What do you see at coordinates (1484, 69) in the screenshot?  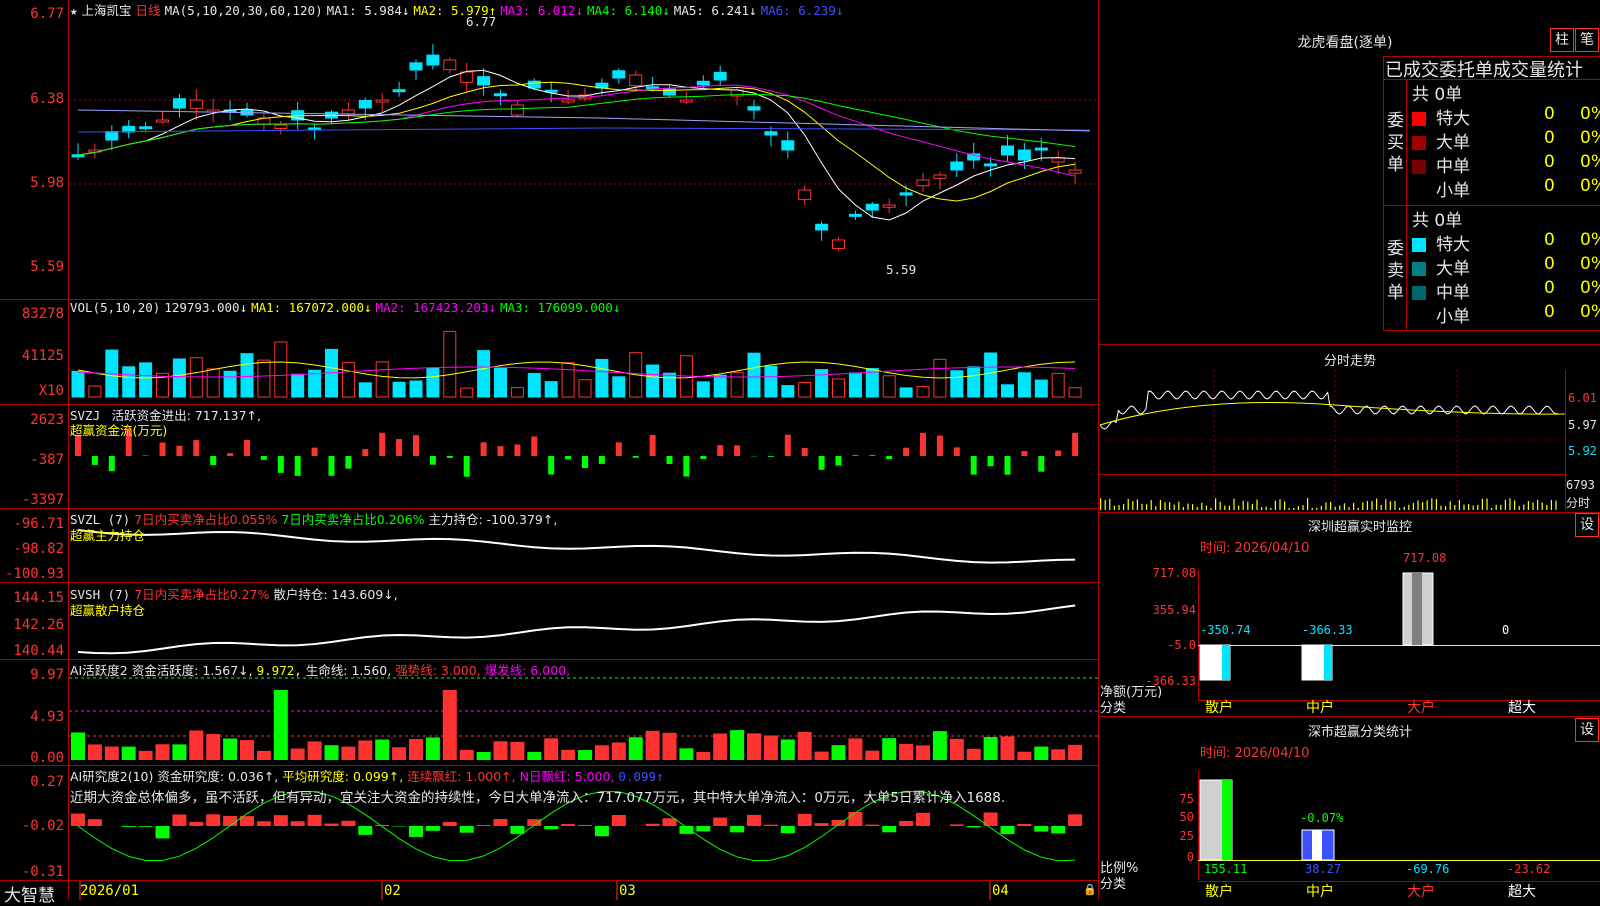 I see `longhu-subtitle: 已成交委托单成交量统计` at bounding box center [1484, 69].